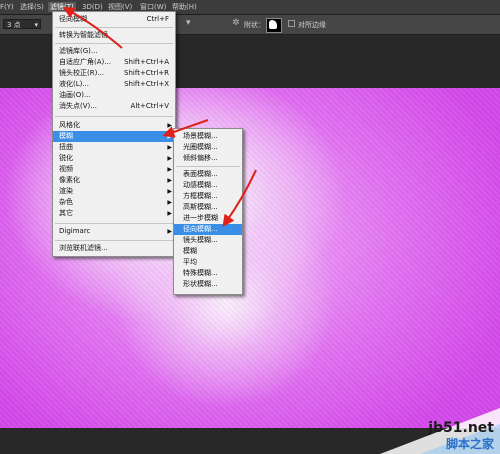 This screenshot has width=500, height=454. What do you see at coordinates (185, 128) in the screenshot?
I see `arrow-to-blur-item` at bounding box center [185, 128].